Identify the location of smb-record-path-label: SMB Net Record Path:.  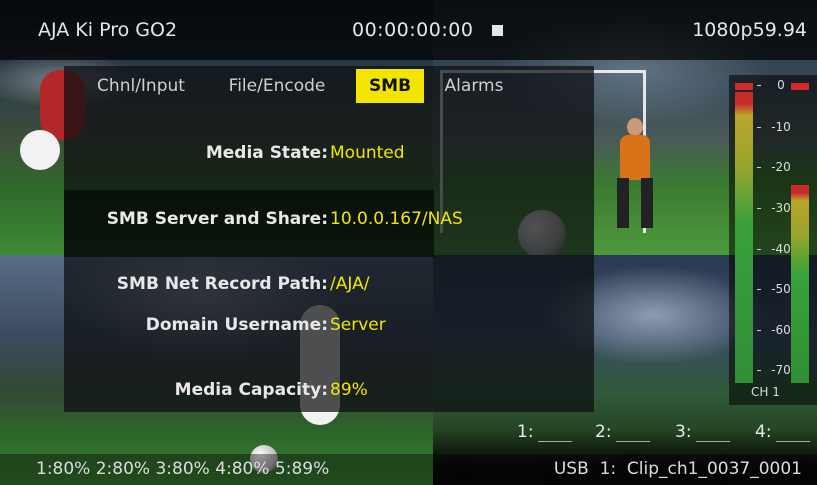
(222, 284).